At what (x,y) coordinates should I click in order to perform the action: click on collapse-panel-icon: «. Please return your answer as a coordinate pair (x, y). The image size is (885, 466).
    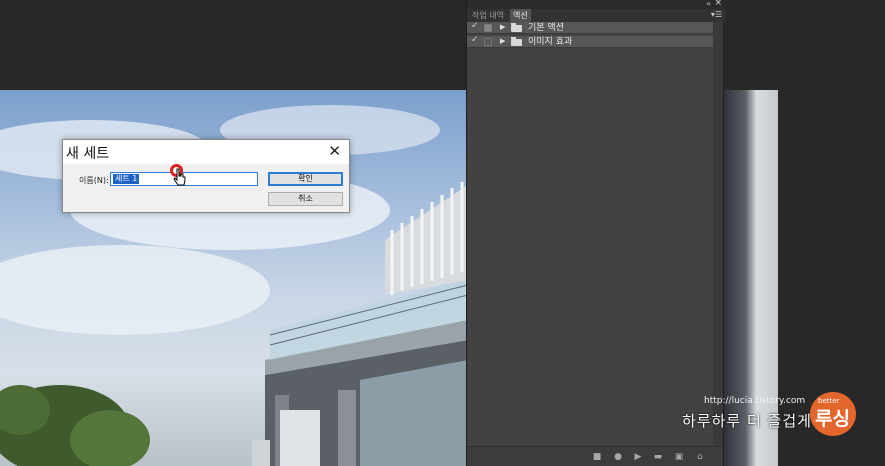
    Looking at the image, I should click on (708, 4).